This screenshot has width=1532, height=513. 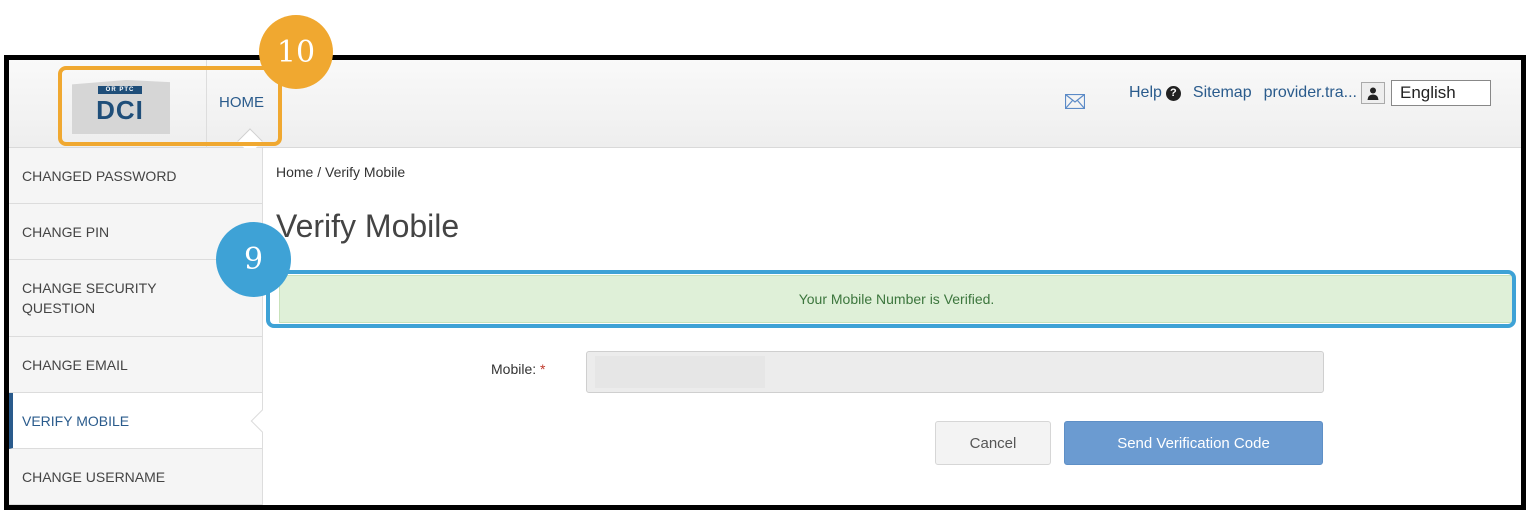 I want to click on sidebar-item-changed-password: CHANGED PASSWORD, so click(x=135, y=176).